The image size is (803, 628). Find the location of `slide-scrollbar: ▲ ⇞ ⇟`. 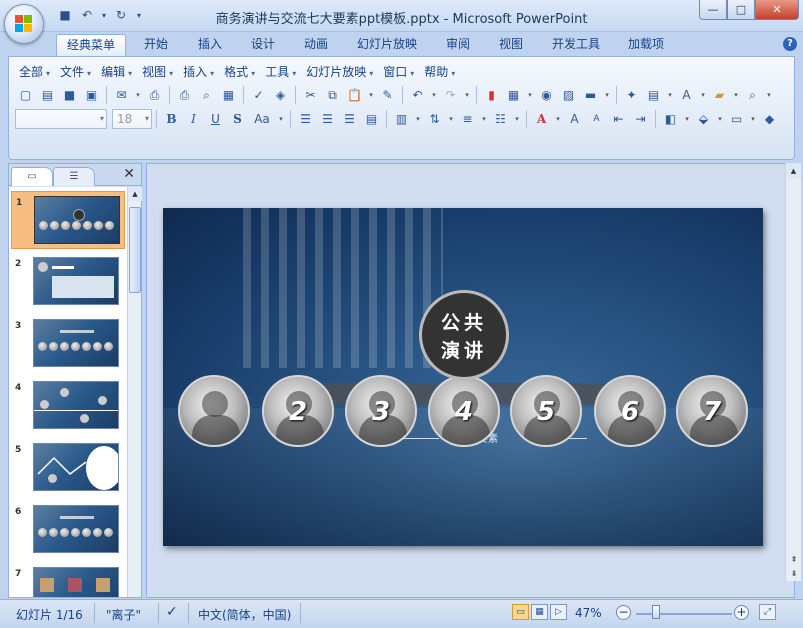

slide-scrollbar: ▲ ⇞ ⇟ is located at coordinates (793, 372).